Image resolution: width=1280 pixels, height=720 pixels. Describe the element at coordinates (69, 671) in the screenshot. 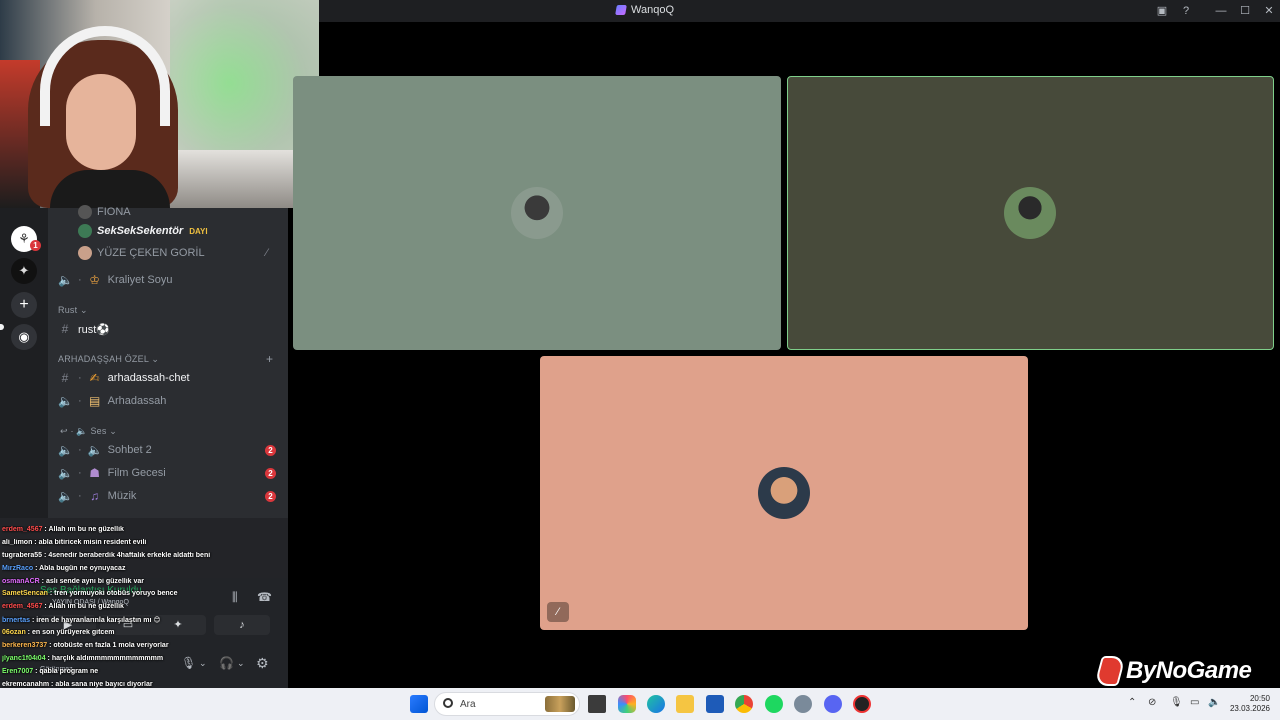

I see `chat-text: qabla program ne` at that location.